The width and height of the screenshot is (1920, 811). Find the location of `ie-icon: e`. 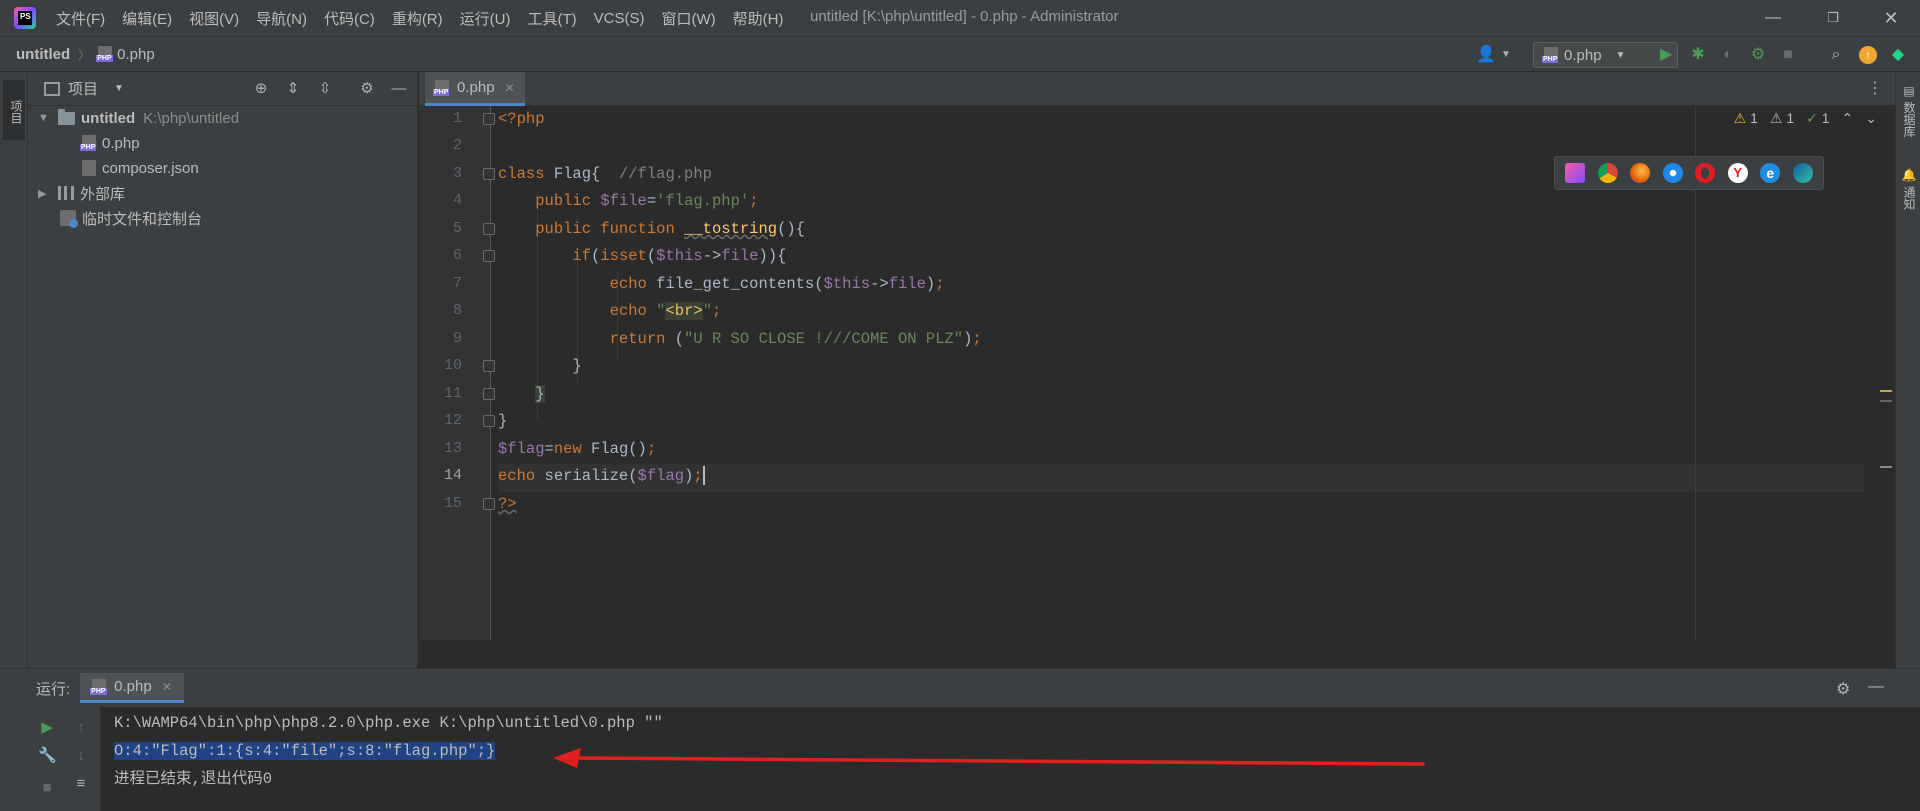

ie-icon: e is located at coordinates (1770, 173).